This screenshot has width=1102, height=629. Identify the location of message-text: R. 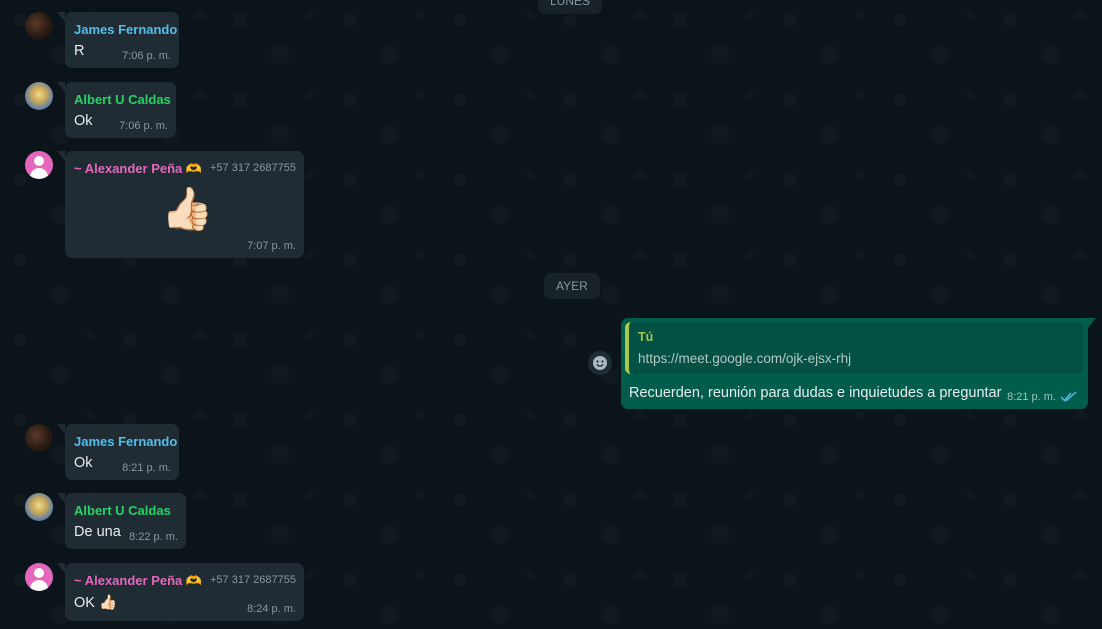
(79, 51).